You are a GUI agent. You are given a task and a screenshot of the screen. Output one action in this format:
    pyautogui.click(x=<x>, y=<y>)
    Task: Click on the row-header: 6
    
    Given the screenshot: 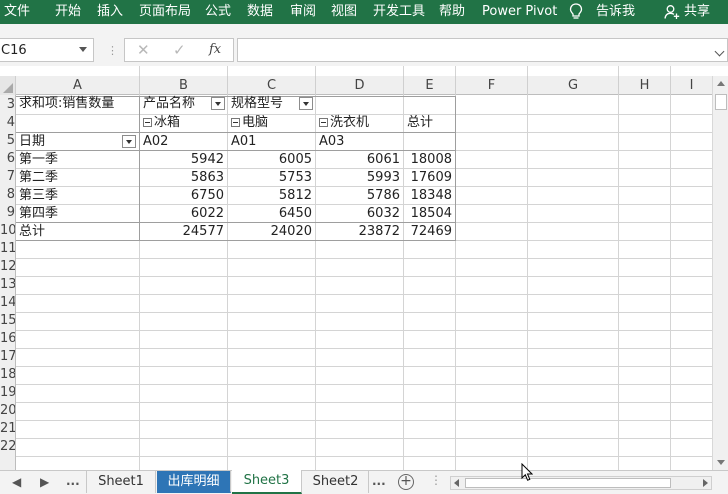 What is the action you would take?
    pyautogui.click(x=7, y=159)
    